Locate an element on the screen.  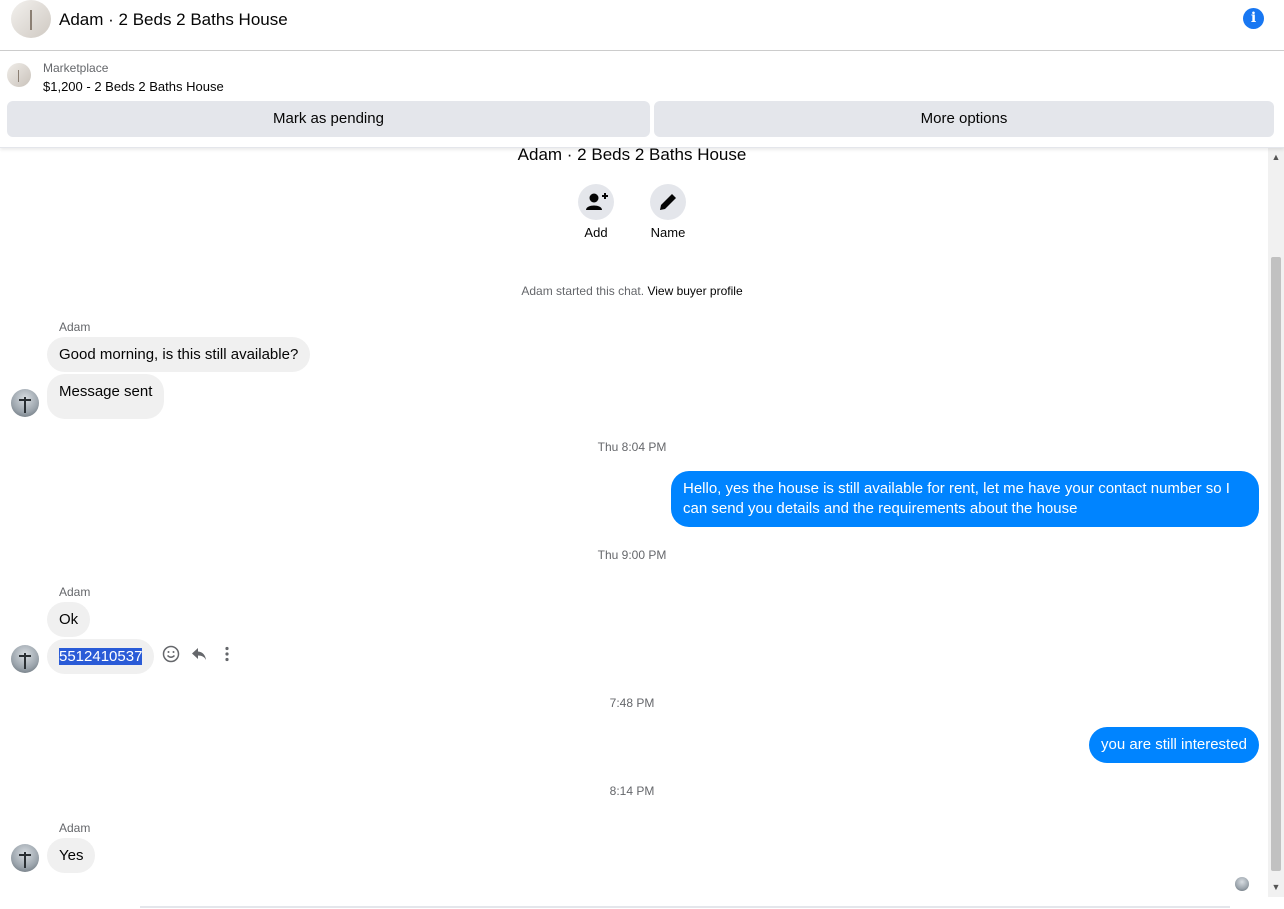
timestamp: Thu 9:00 PM is located at coordinates (632, 555).